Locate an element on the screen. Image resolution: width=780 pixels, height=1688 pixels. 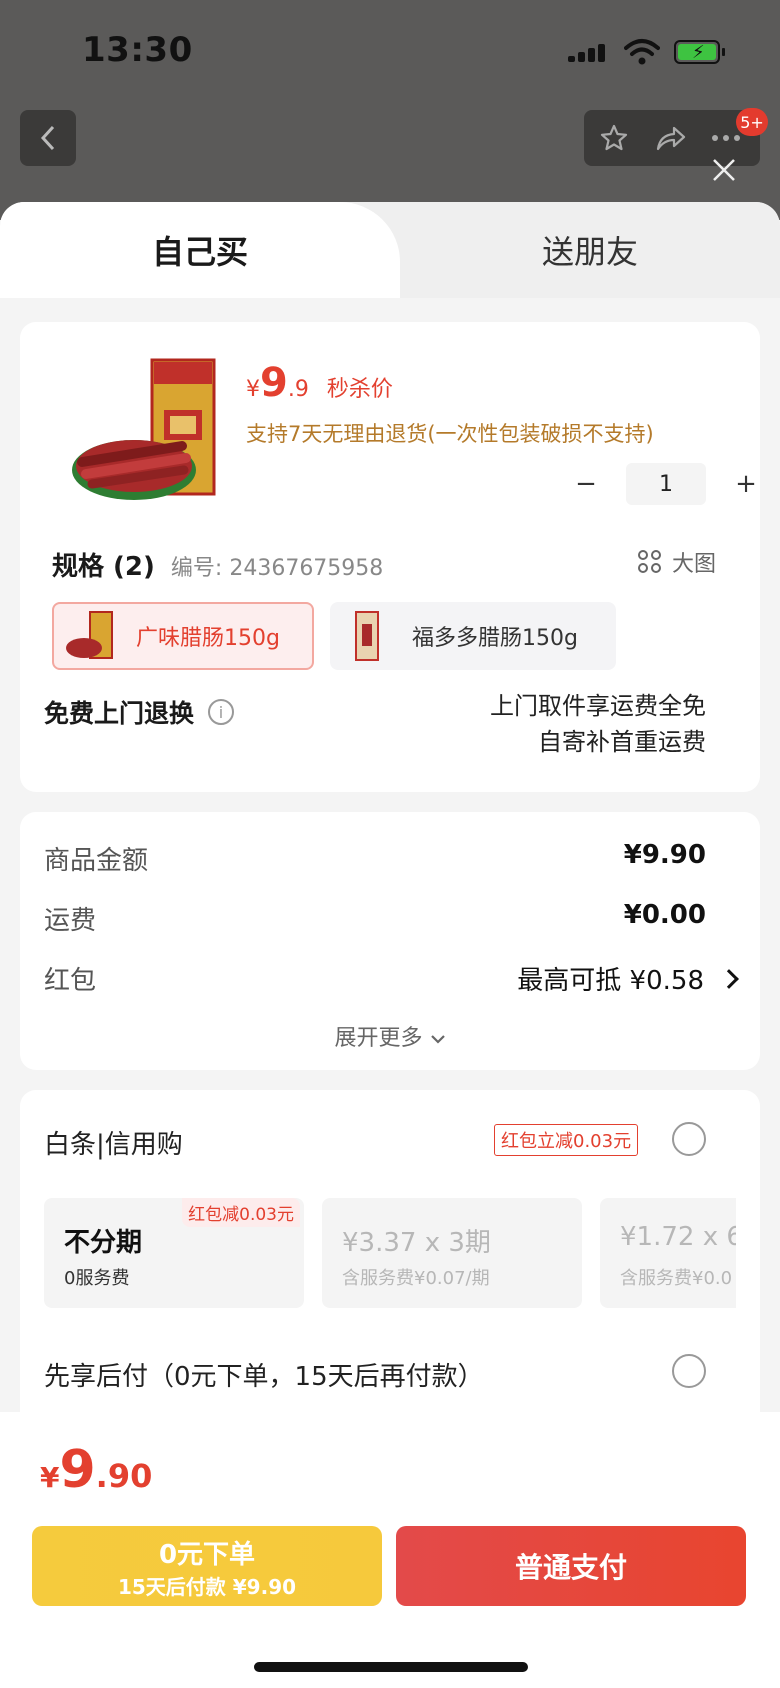
big-view-label: 大图 is located at coordinates (693, 564).